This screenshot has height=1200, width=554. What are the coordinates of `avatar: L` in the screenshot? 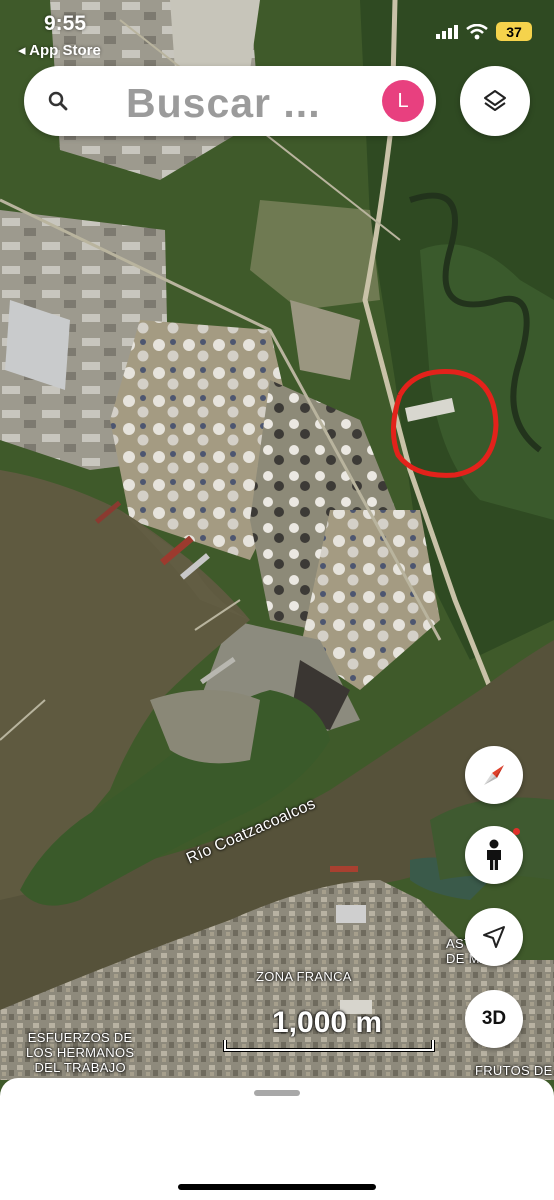 It's located at (403, 101).